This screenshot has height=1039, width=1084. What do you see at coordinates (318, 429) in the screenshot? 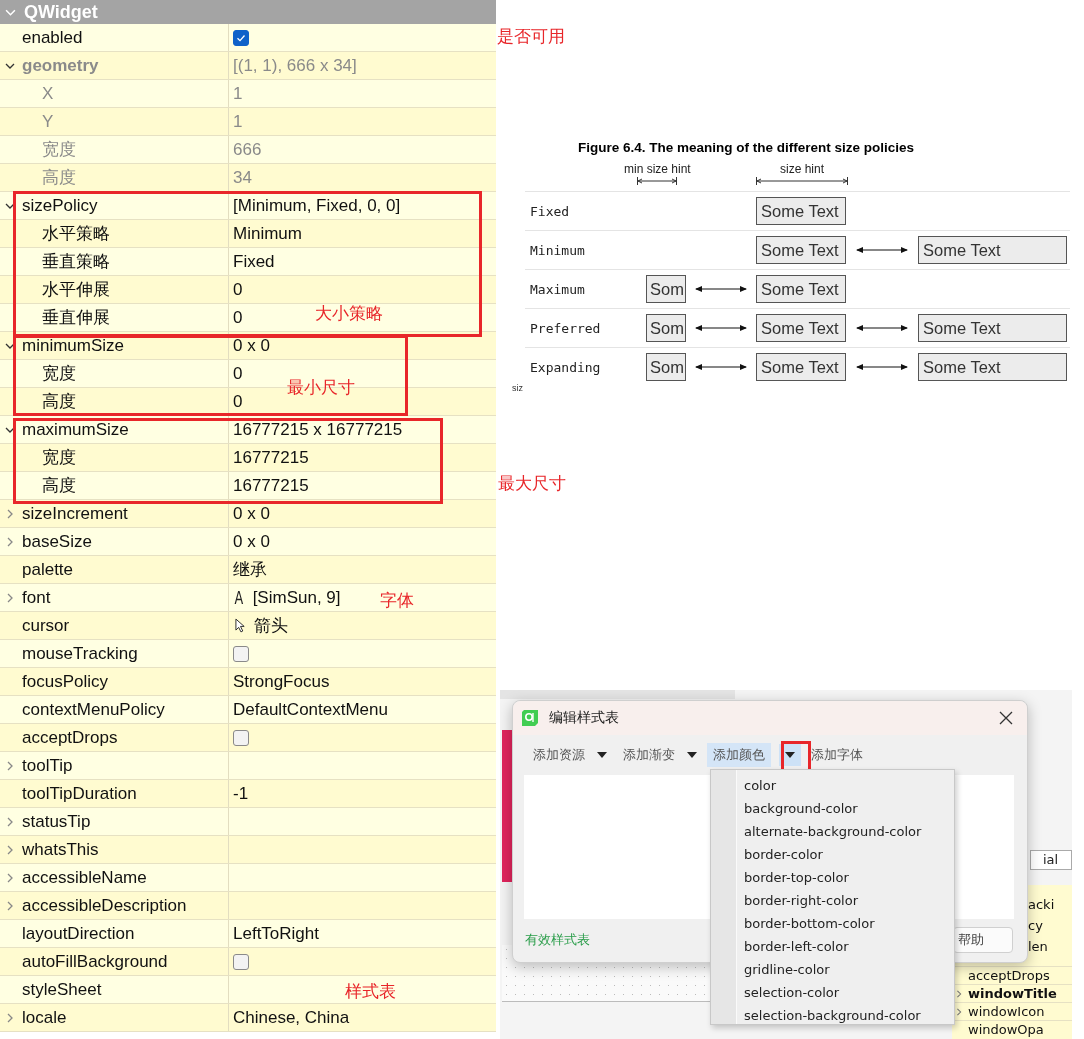
I see `property-value: 16777215 x 16777215` at bounding box center [318, 429].